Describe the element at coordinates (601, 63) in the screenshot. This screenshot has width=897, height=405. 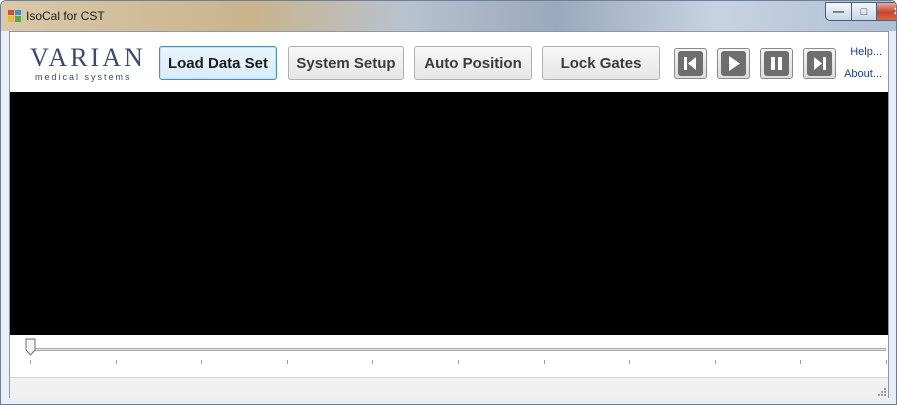
I see `lock-gates-button: Lock Gates` at that location.